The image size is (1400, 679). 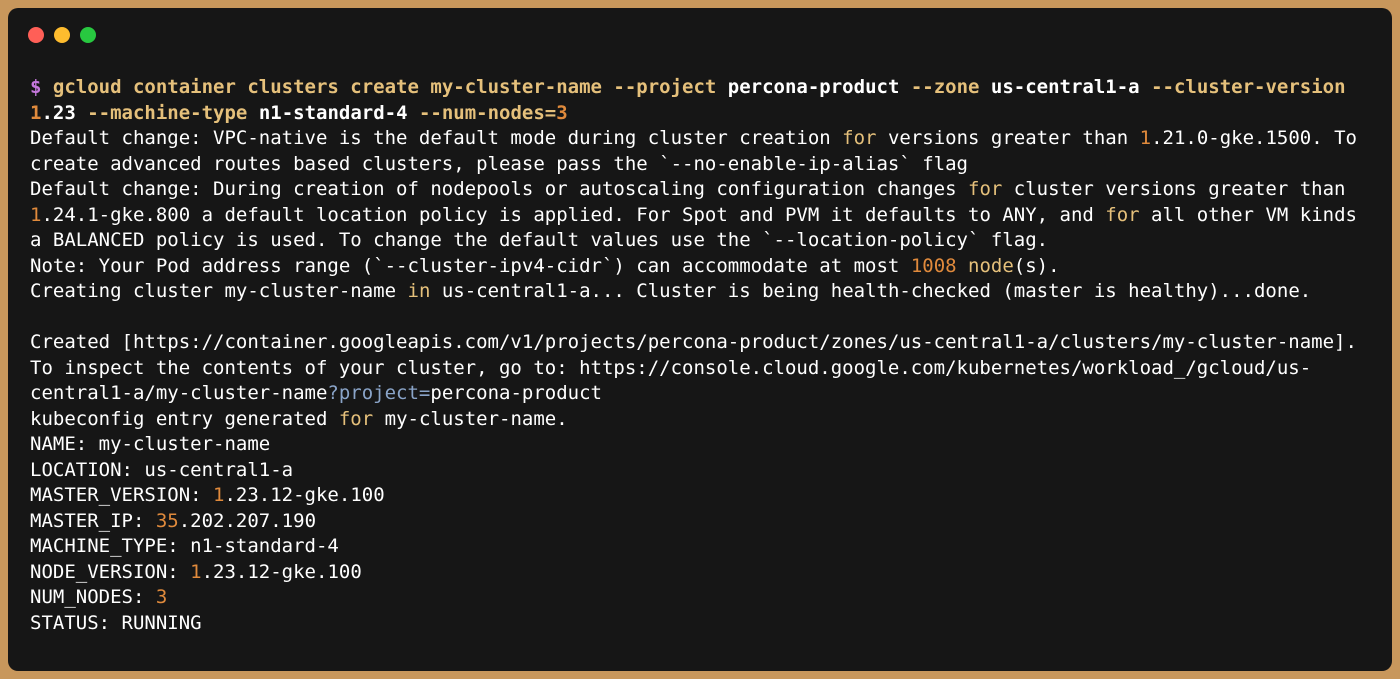 I want to click on terminal-token: MACHINE_TYPE: n1-standard-4, so click(x=184, y=546).